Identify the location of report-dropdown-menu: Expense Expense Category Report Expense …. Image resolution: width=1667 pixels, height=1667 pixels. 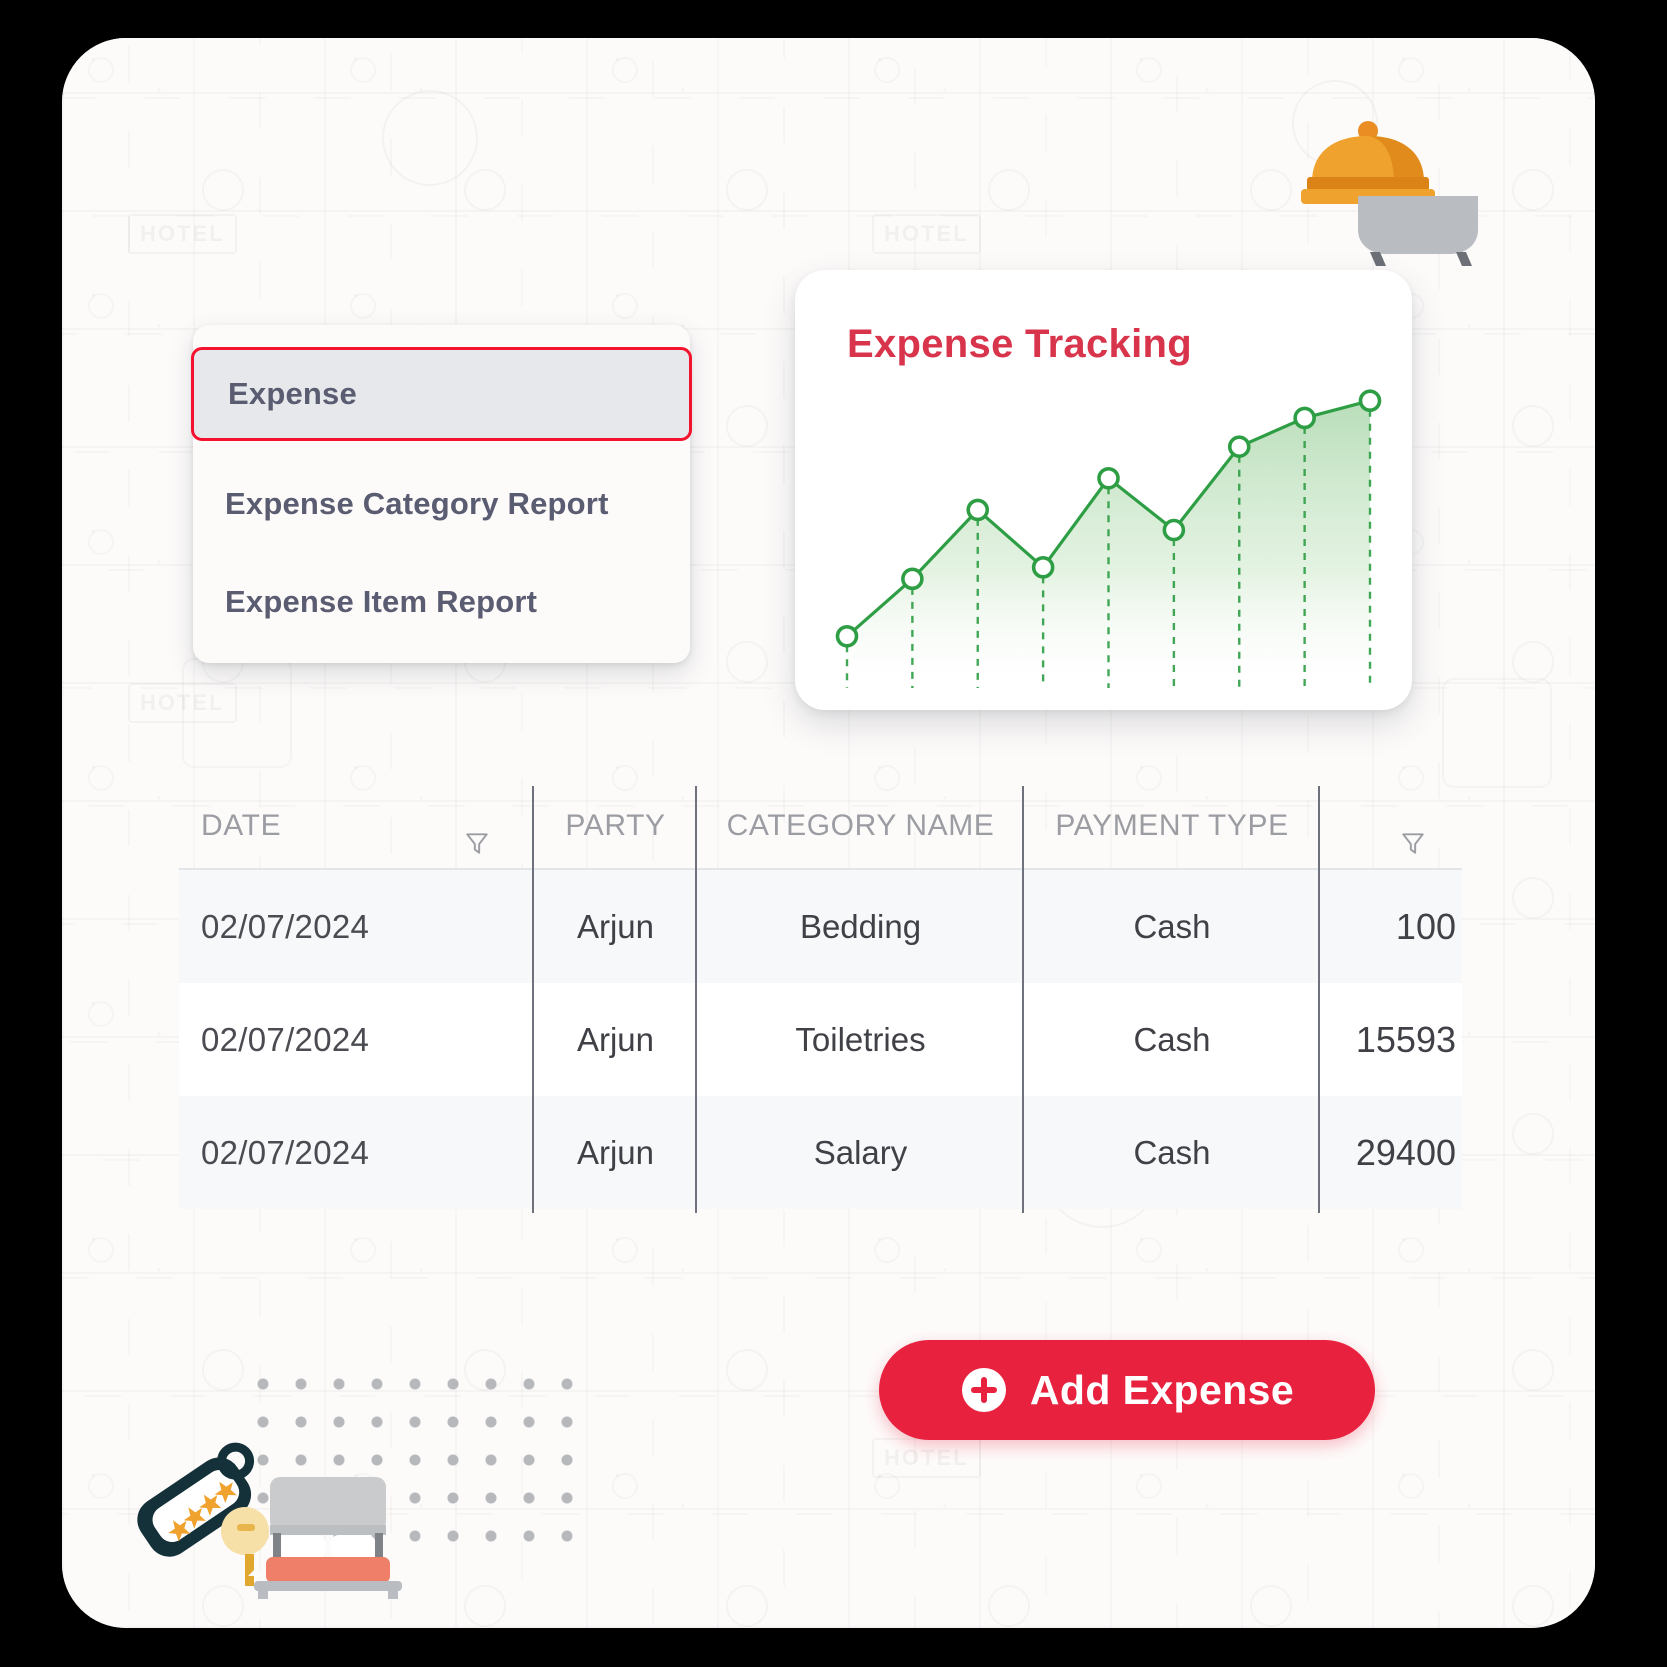
(441, 494).